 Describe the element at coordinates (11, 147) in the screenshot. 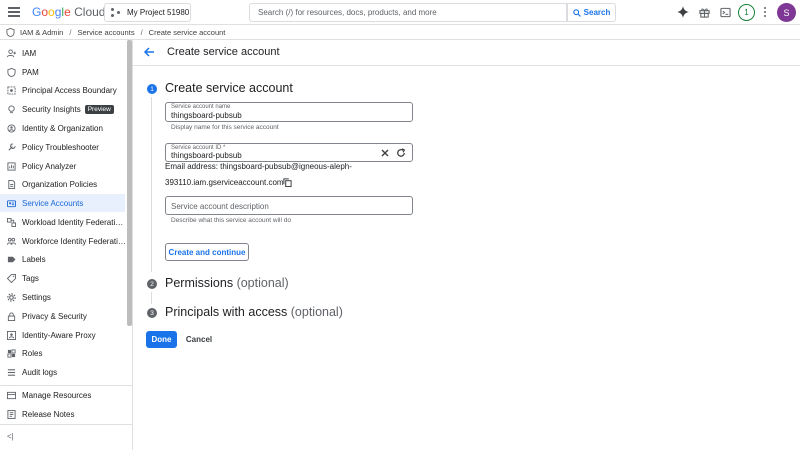

I see `wrench-icon` at that location.